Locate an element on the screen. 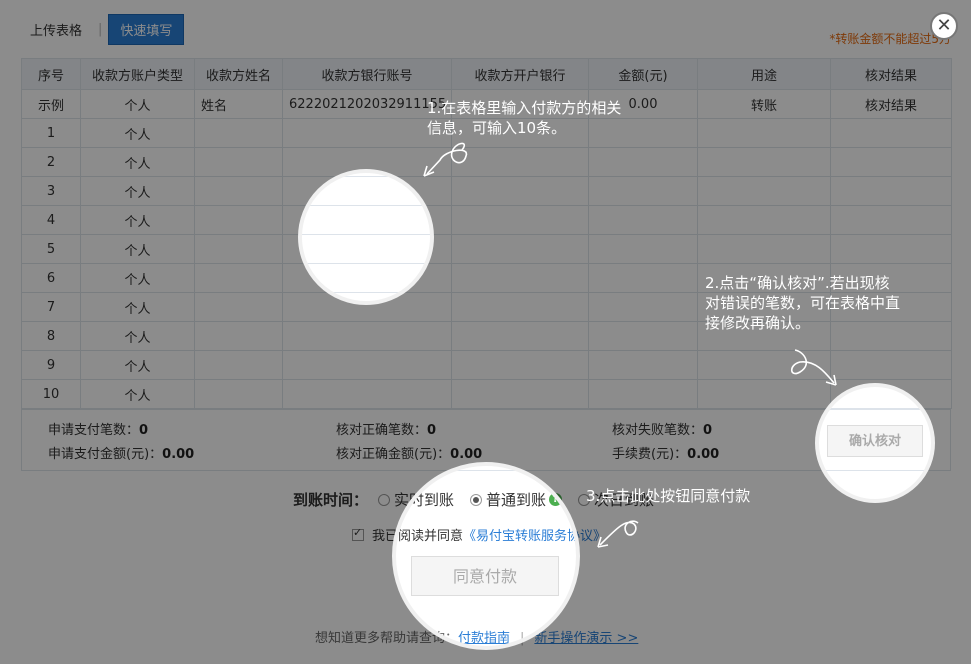 This screenshot has height=664, width=971. arrival-option-normal: 普通到账 ? is located at coordinates (516, 499).